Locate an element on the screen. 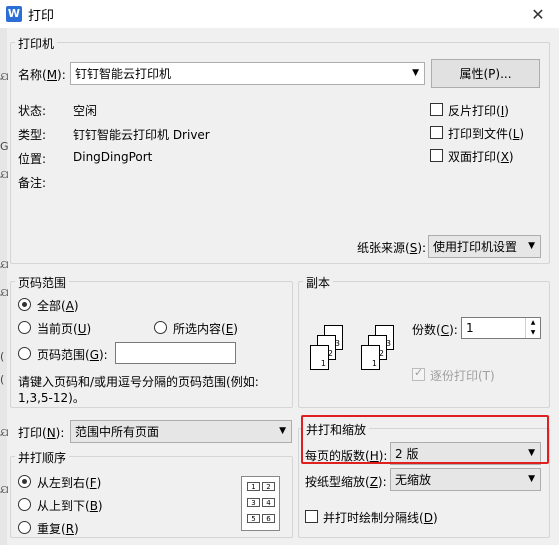 This screenshot has height=545, width=559. page-range-all-radio is located at coordinates (24, 304).